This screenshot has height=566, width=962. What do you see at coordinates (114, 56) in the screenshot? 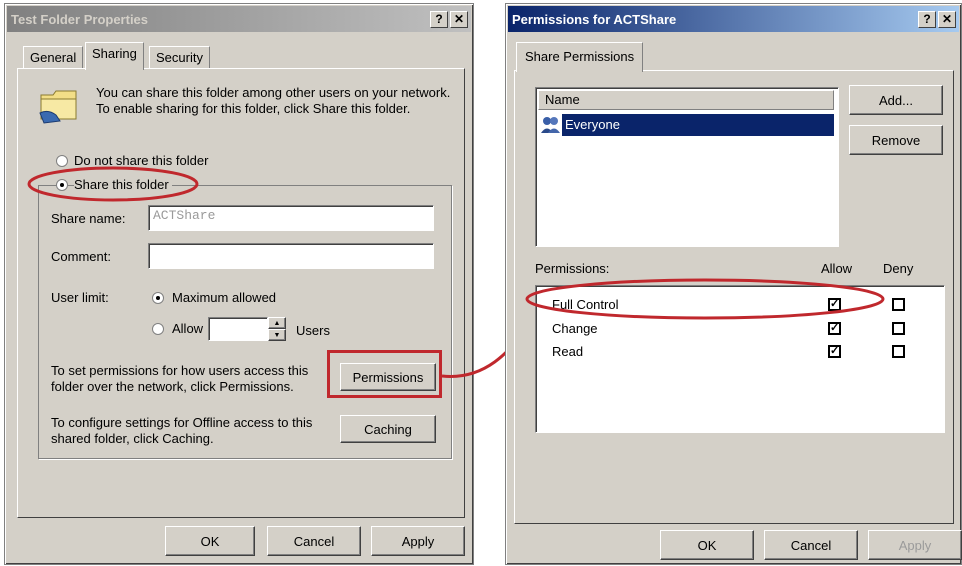
I see `tab-sharing: Sharing` at bounding box center [114, 56].